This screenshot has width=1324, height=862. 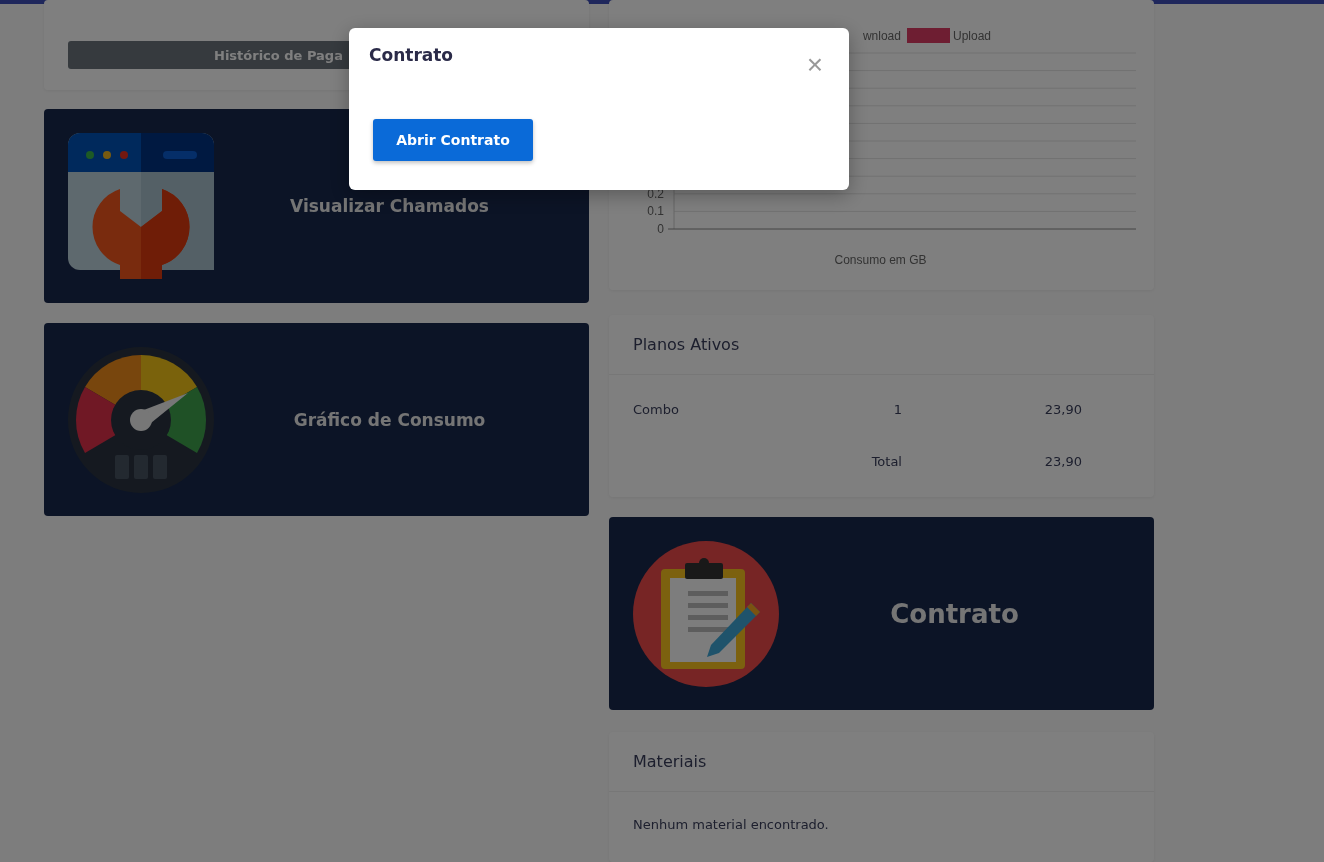 What do you see at coordinates (1062, 461) in the screenshot?
I see `total-price: 23,90` at bounding box center [1062, 461].